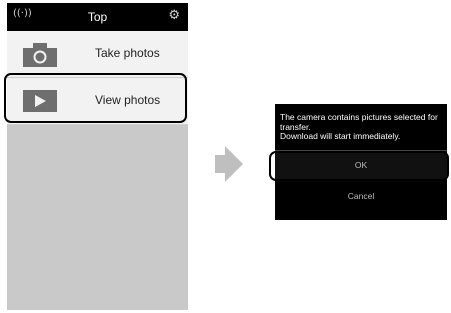 The height and width of the screenshot is (313, 451). I want to click on menu-item-take-photos: Take photos, so click(97, 54).